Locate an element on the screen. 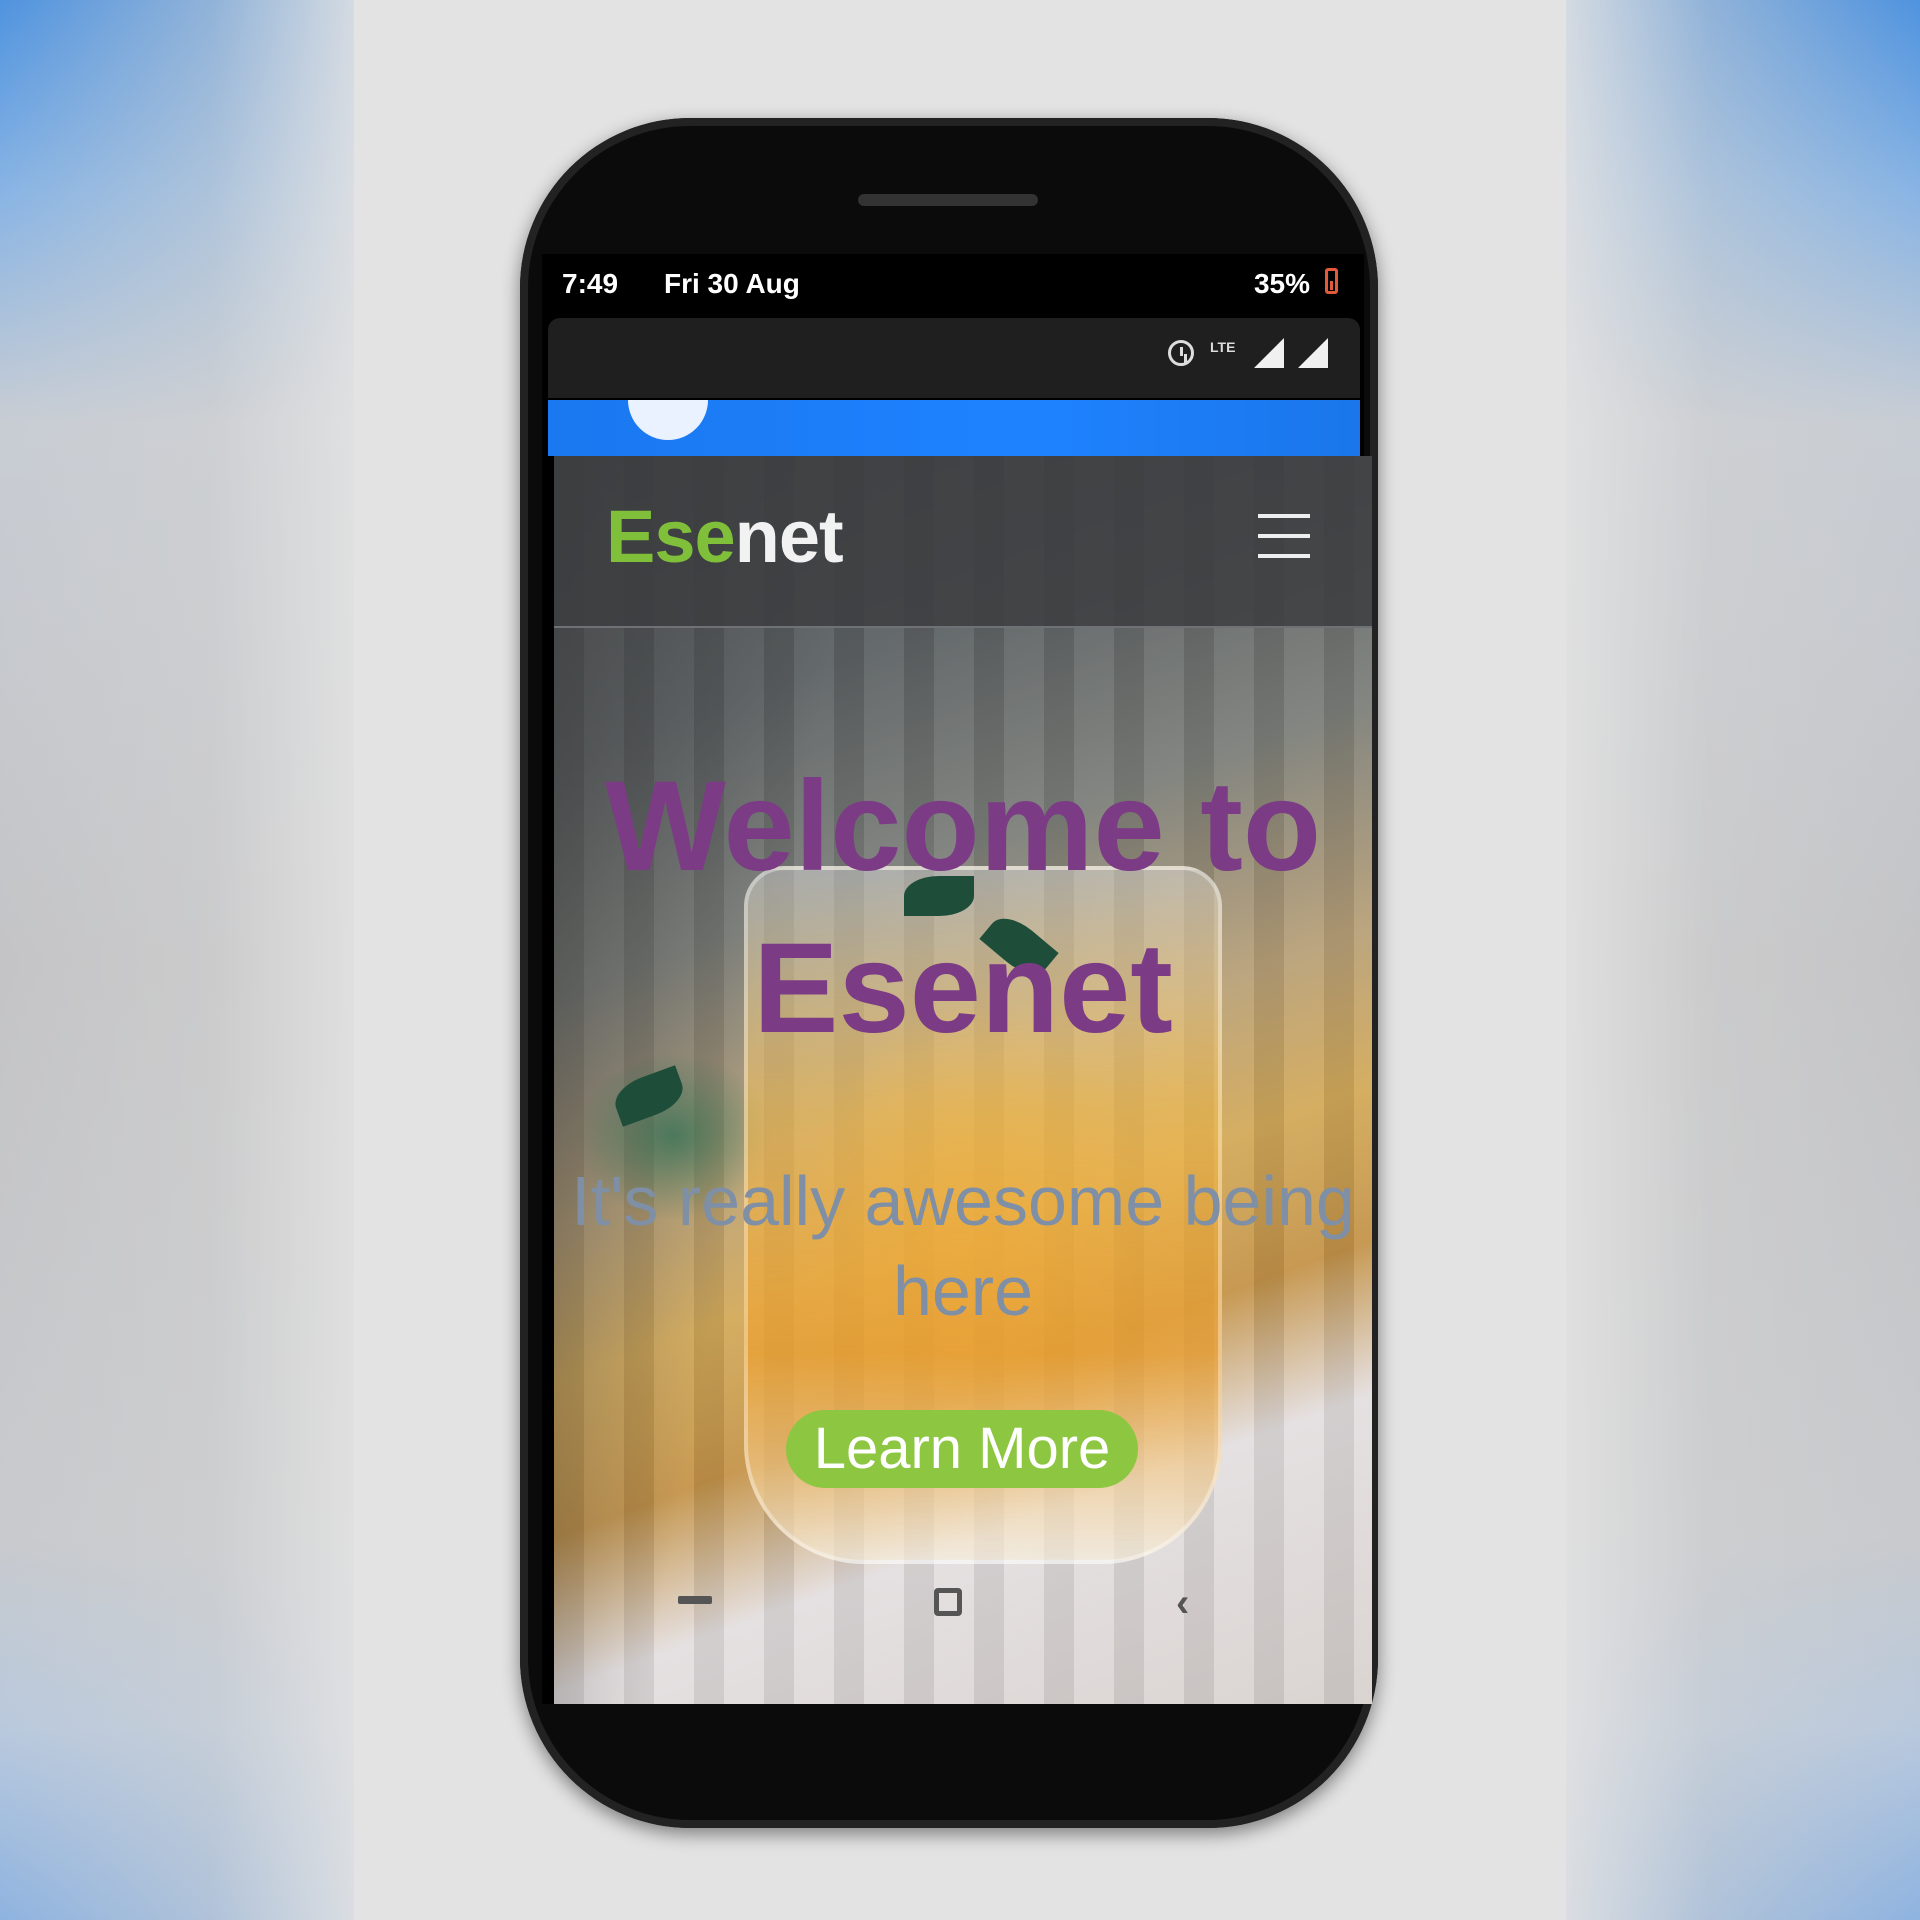  lte-icon: LTE is located at coordinates (1223, 347).